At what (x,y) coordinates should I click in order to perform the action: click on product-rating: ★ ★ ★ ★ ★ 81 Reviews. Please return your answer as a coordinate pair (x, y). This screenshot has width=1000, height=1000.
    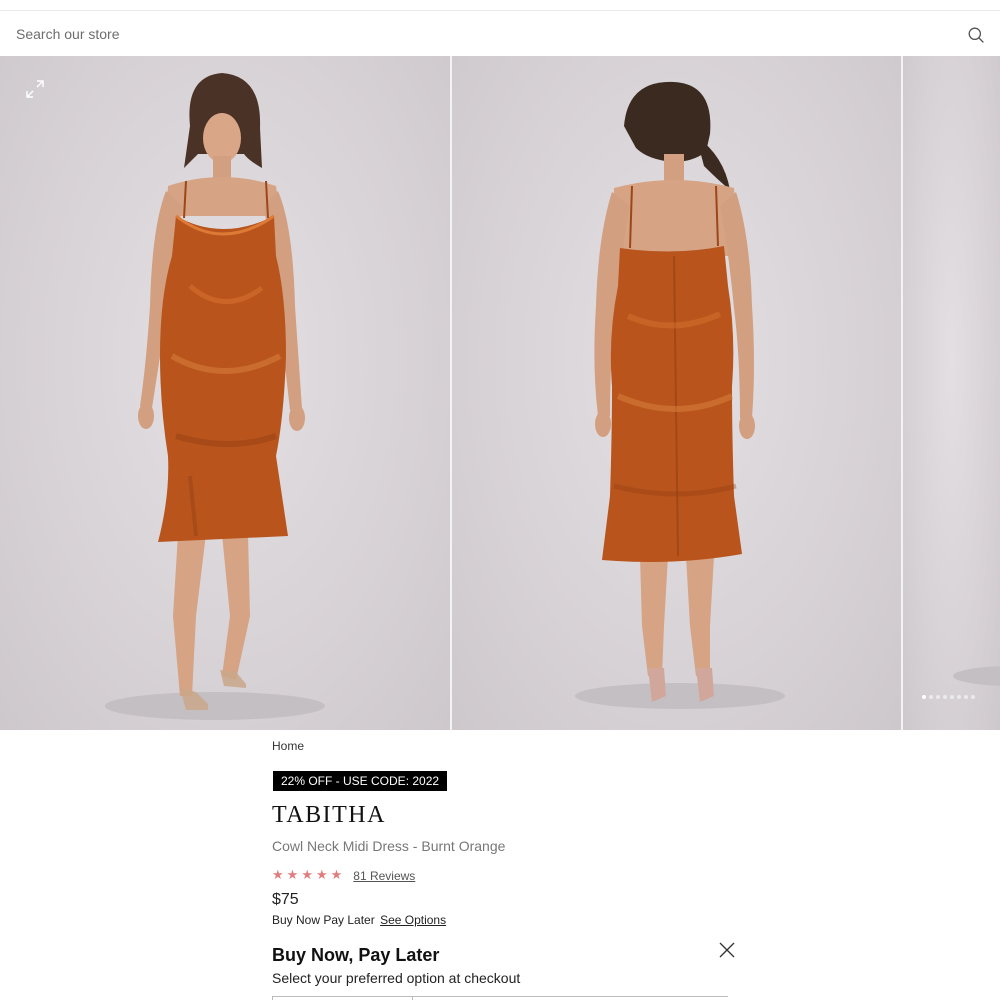
    Looking at the image, I should click on (343, 876).